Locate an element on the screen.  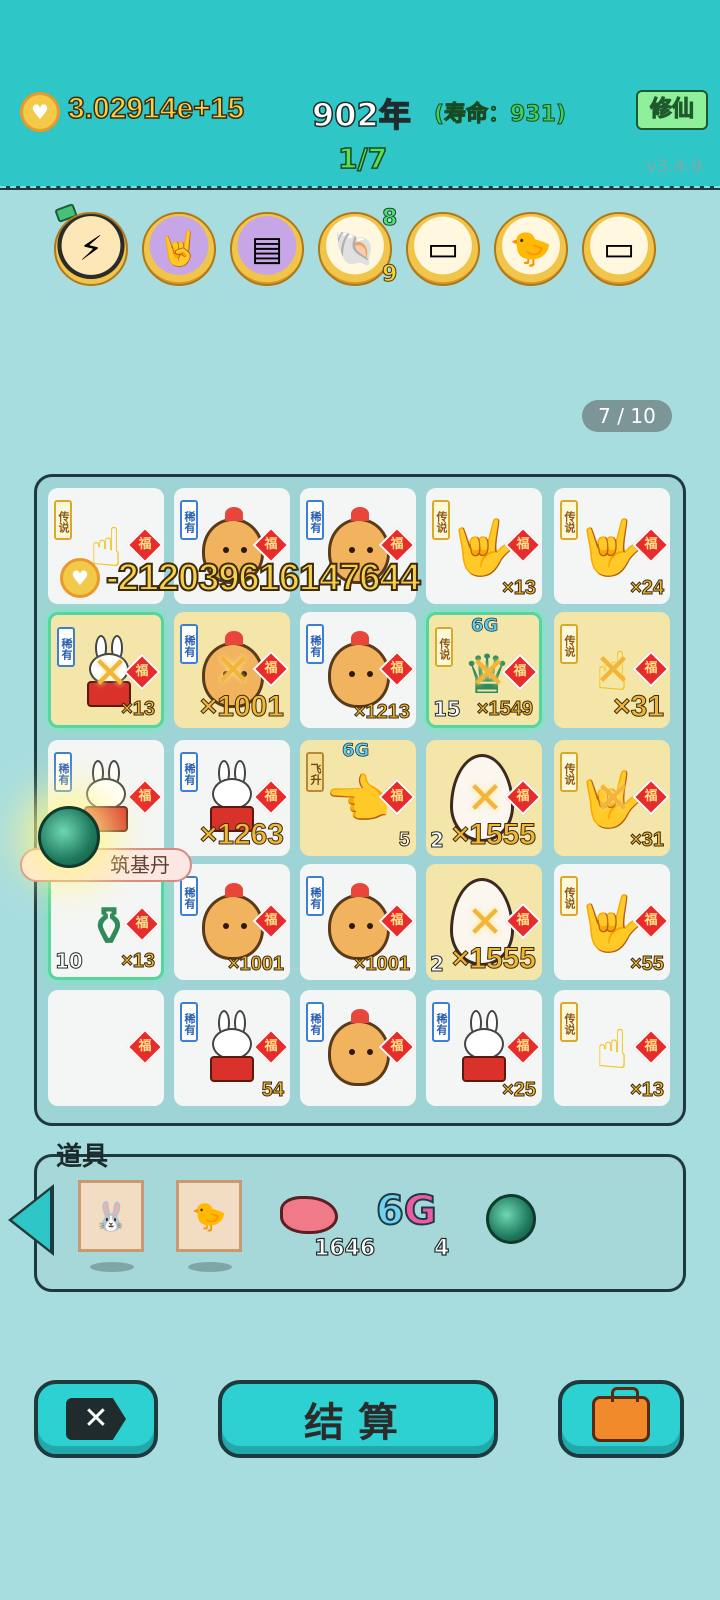
stack-count: ×24 is located at coordinates (647, 588).